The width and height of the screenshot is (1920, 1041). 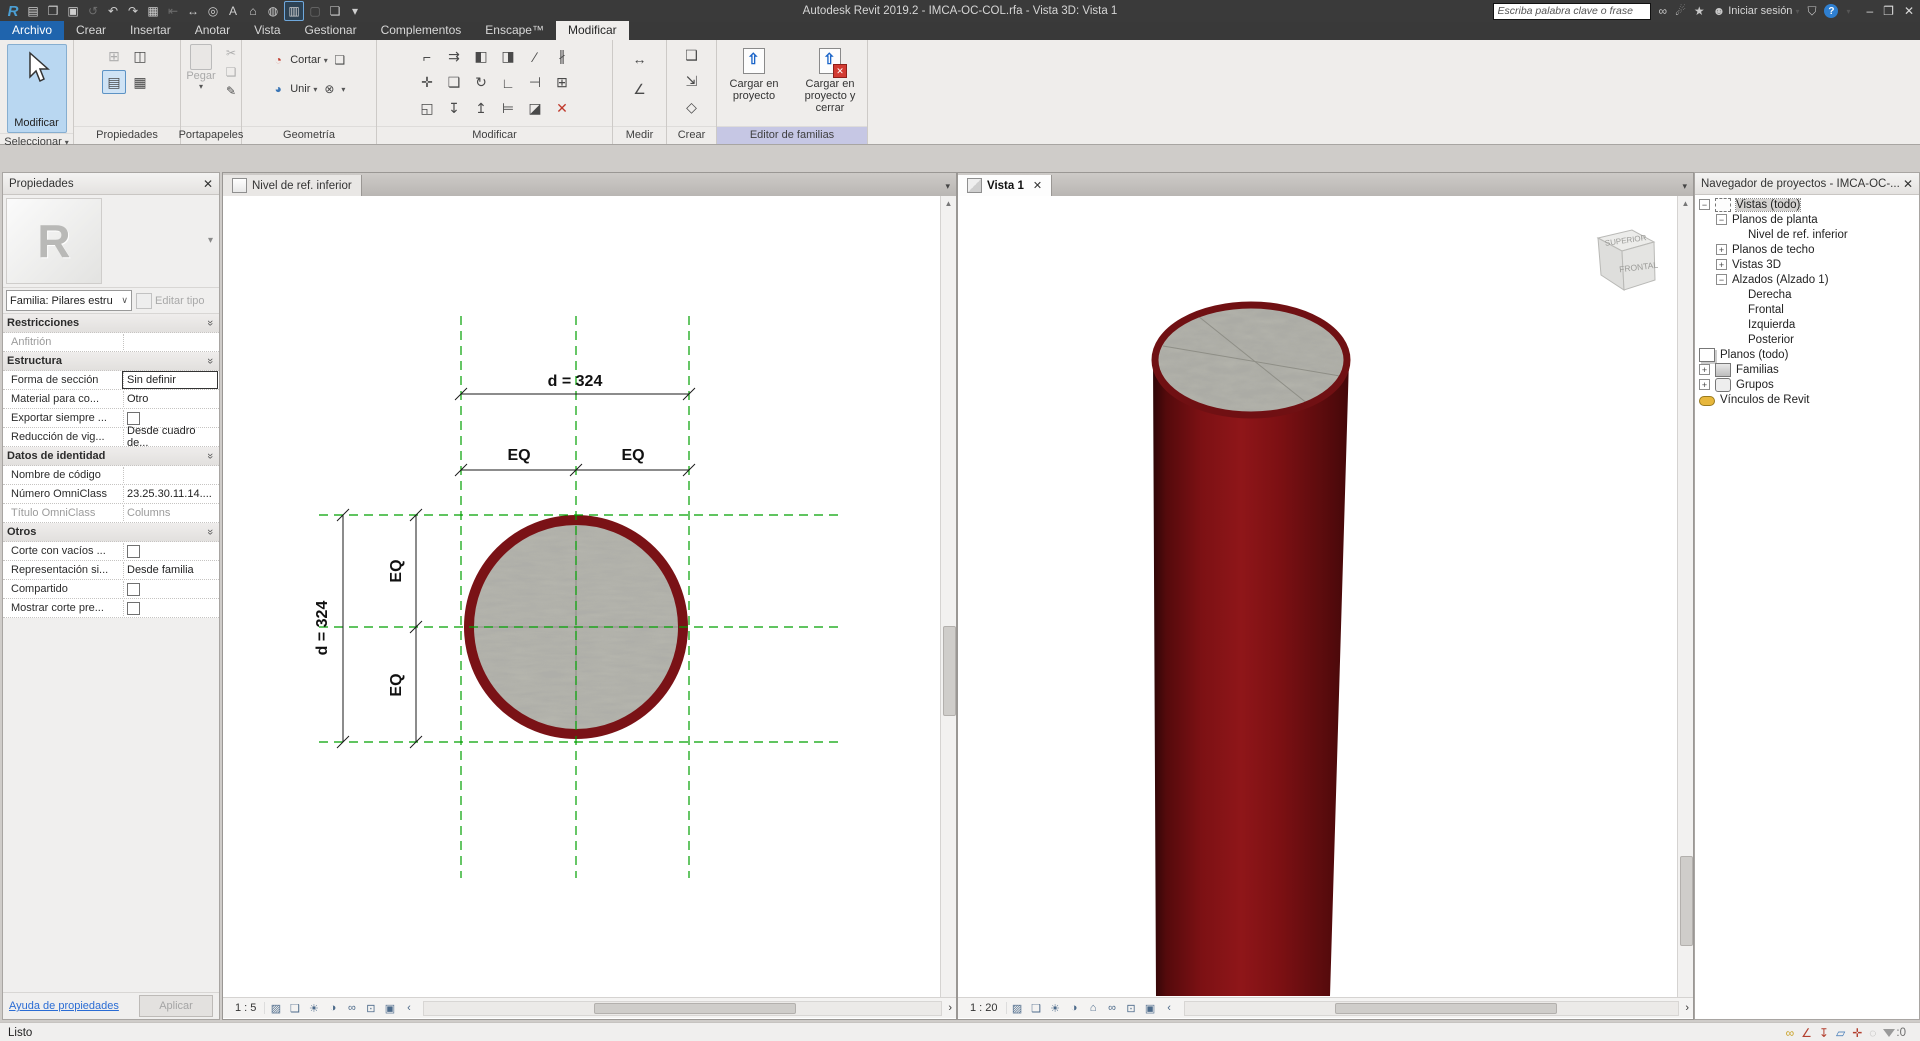 I want to click on project-properties-icon: ▤, so click(x=33, y=11).